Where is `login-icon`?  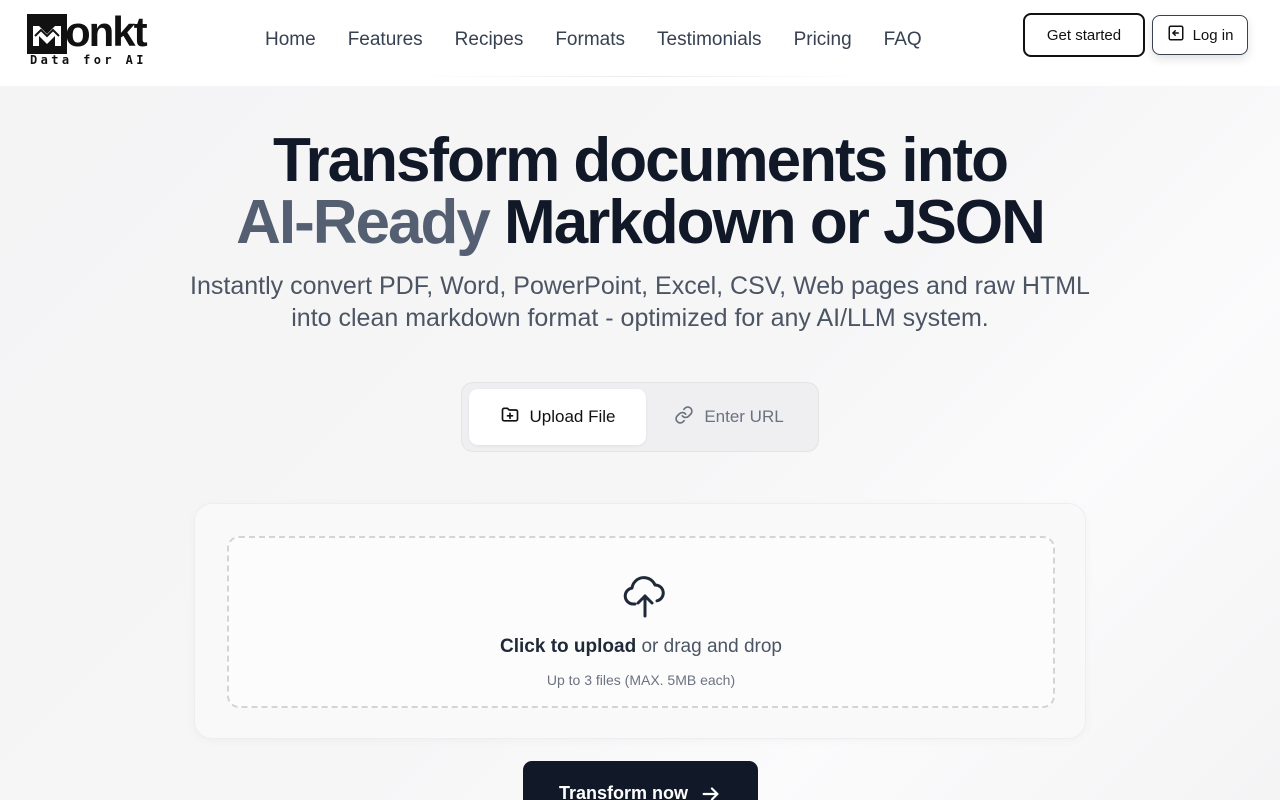 login-icon is located at coordinates (1176, 35).